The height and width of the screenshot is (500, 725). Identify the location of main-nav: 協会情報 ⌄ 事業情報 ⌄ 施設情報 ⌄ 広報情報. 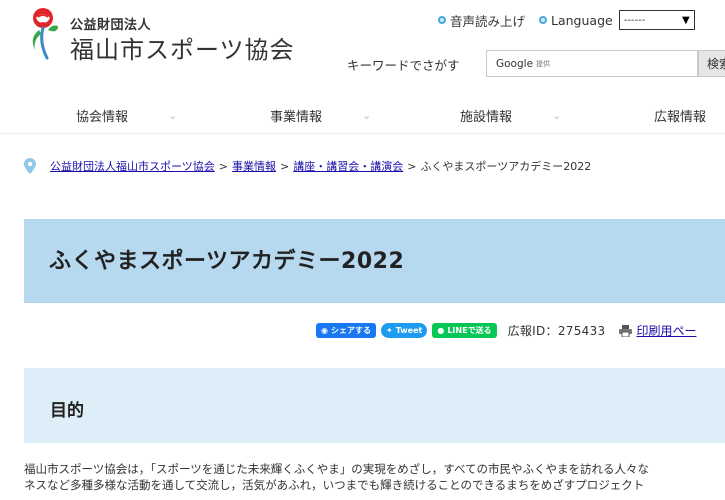
(362, 115).